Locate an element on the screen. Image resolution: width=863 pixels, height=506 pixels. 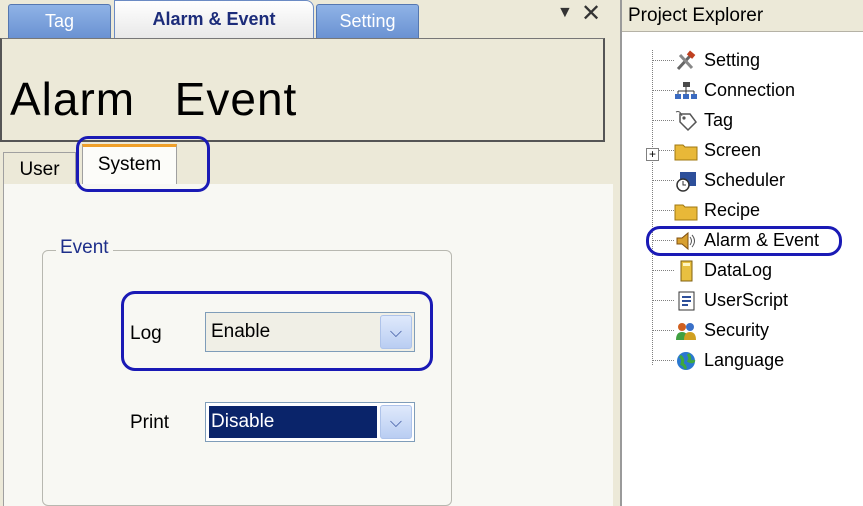
print-dropdown: Disable ⌵ is located at coordinates (310, 422).